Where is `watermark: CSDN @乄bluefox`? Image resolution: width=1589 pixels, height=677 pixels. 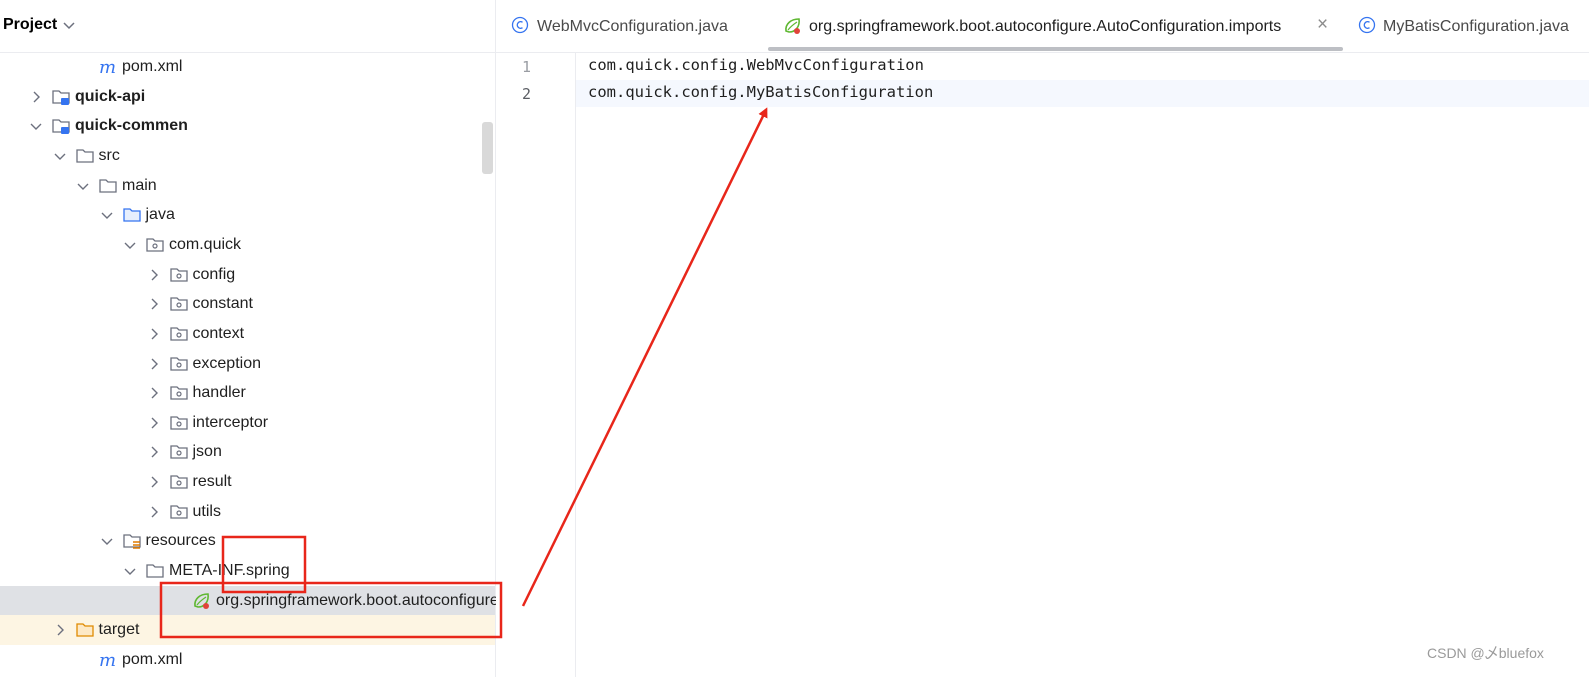
watermark: CSDN @乄bluefox is located at coordinates (1485, 653).